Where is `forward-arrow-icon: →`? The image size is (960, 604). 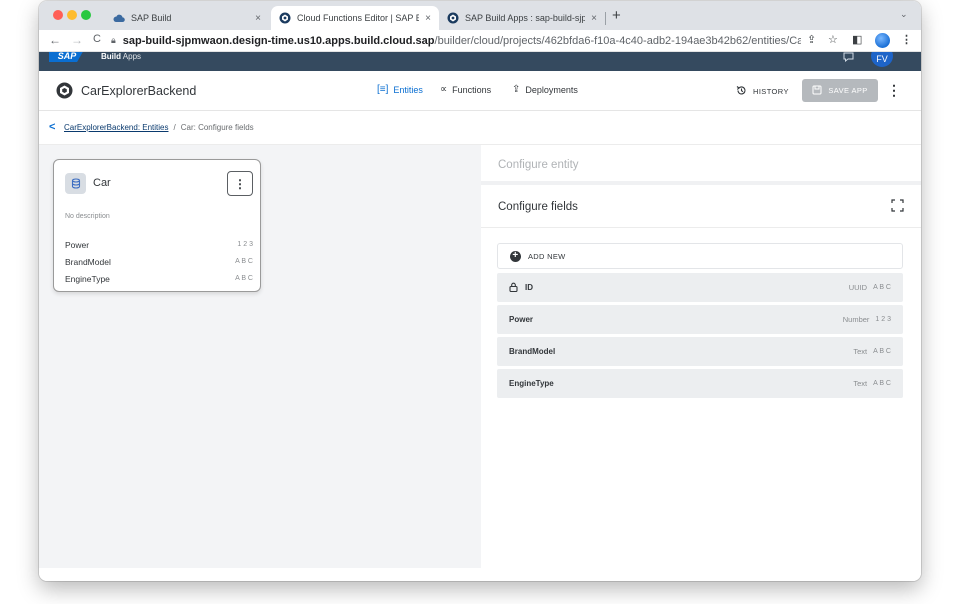
forward-arrow-icon: → is located at coordinates (77, 40).